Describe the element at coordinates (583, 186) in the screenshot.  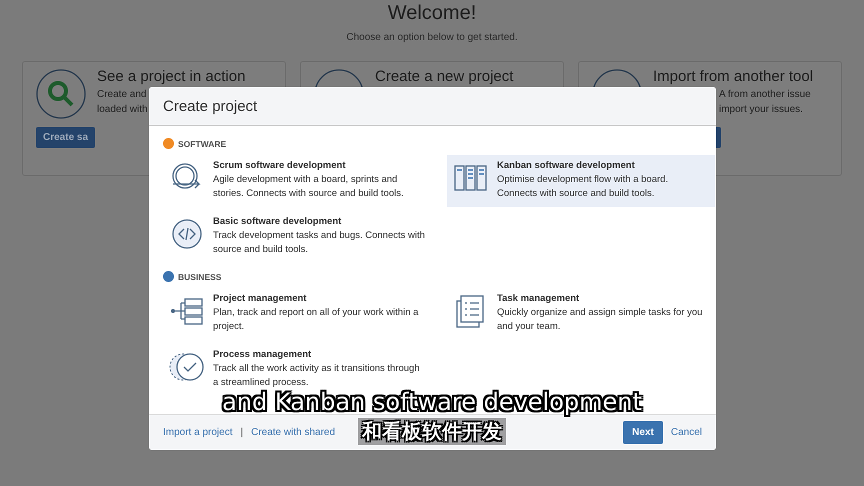
I see `item-description: Optimise development flow with a board. Connects with source and build tools.` at that location.